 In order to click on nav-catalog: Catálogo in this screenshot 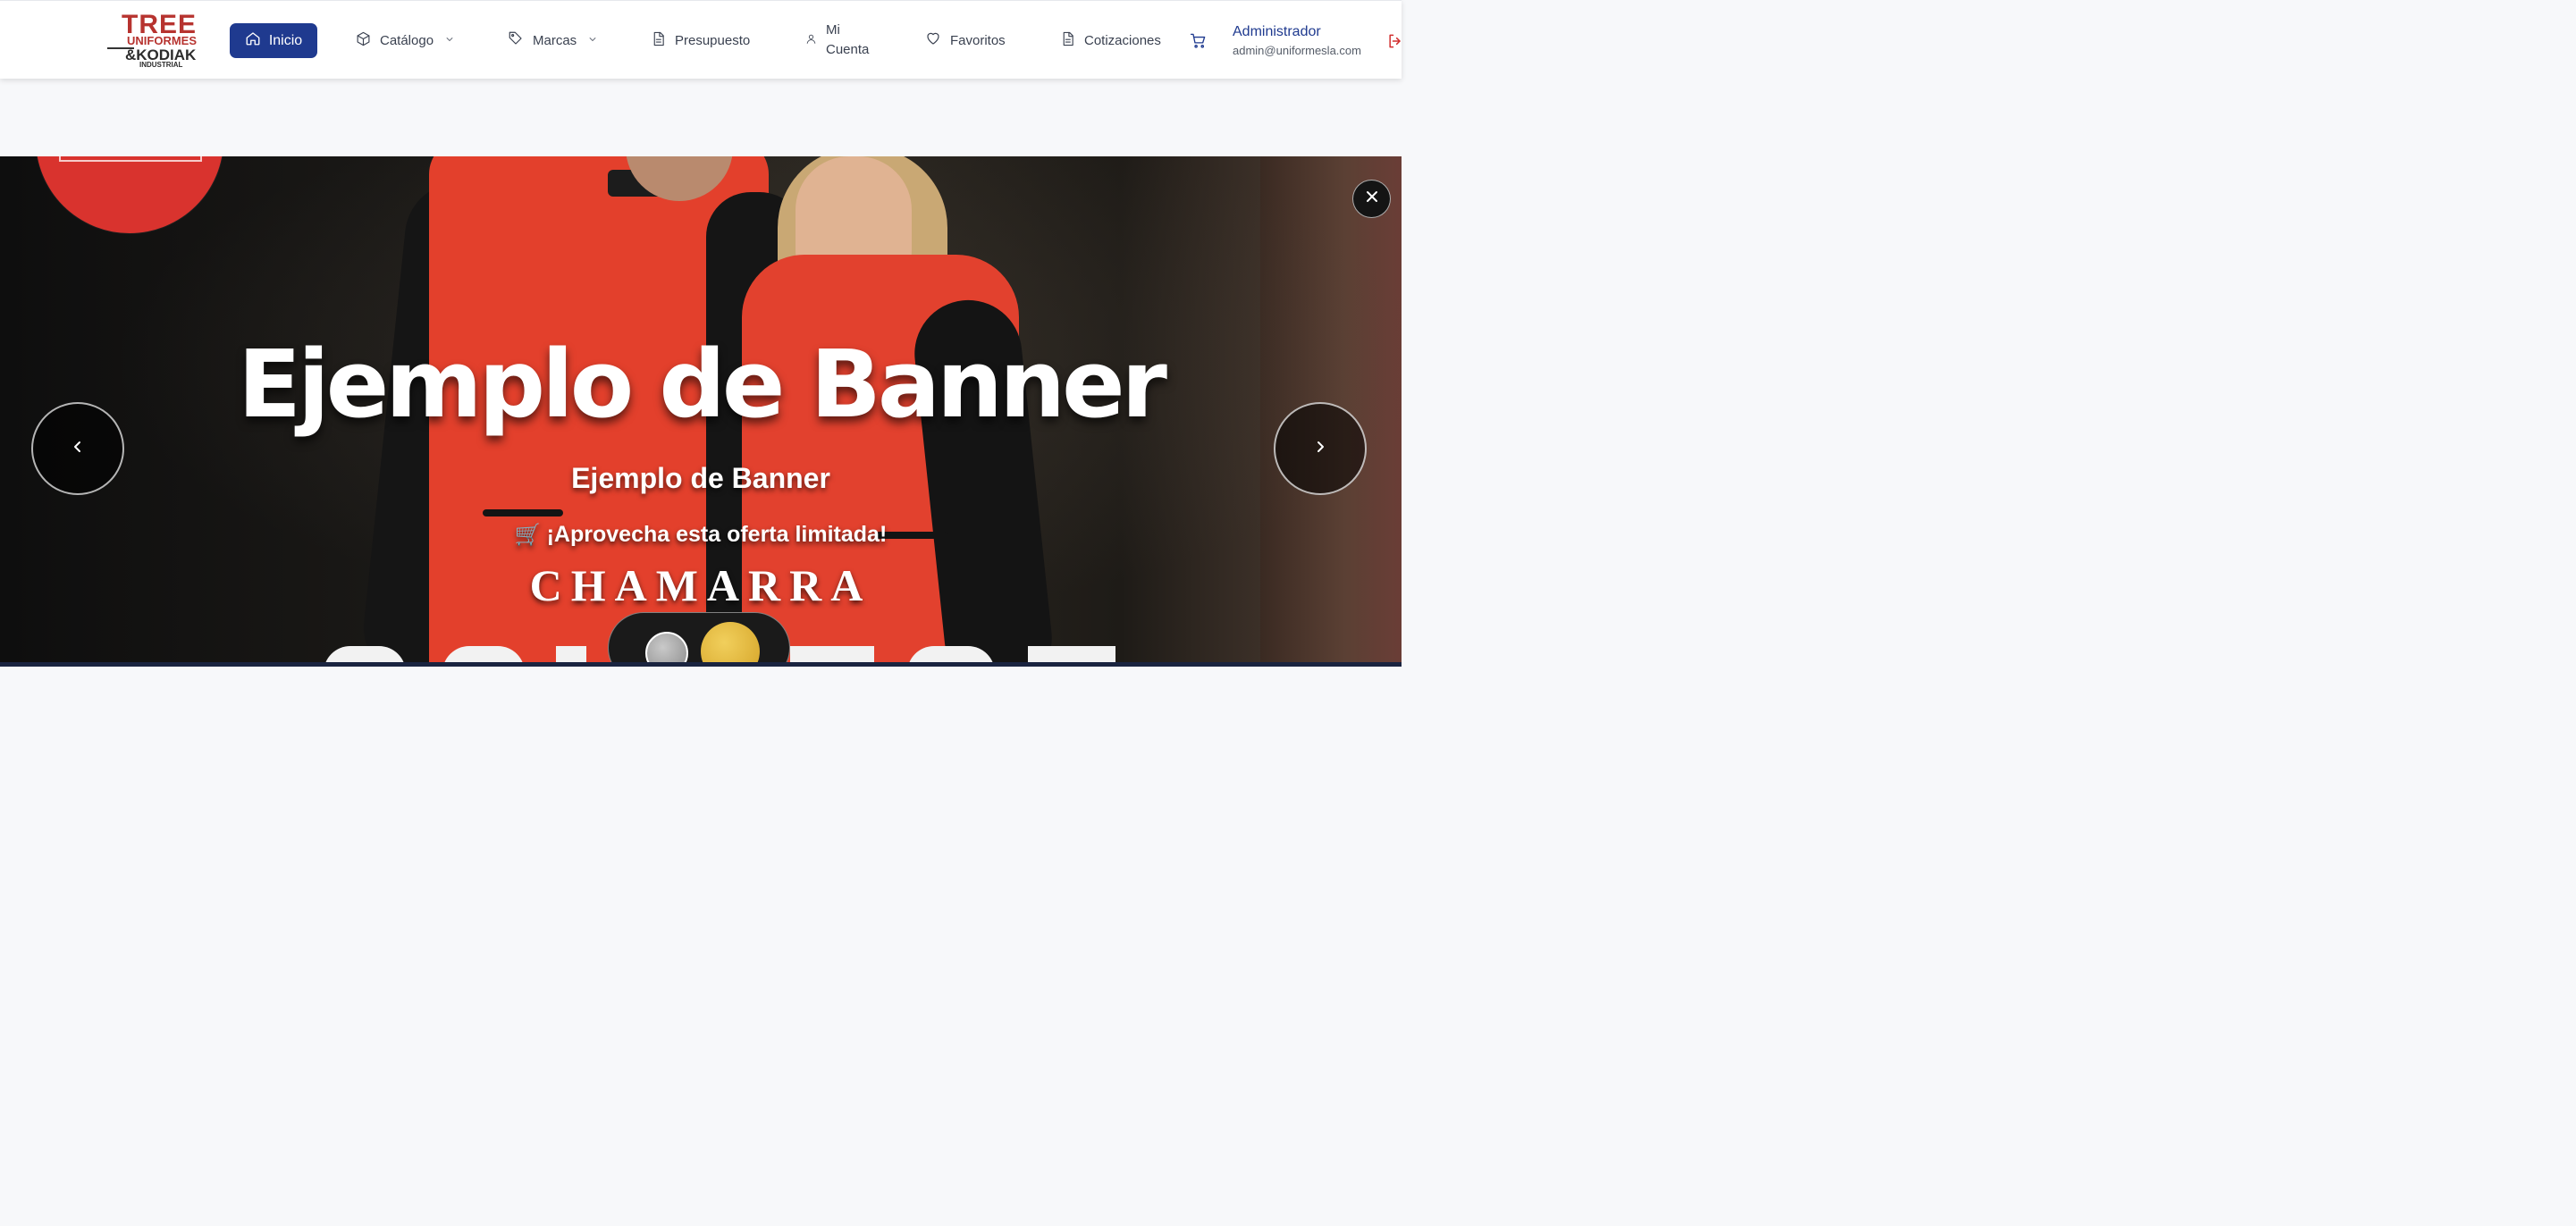, I will do `click(406, 40)`.